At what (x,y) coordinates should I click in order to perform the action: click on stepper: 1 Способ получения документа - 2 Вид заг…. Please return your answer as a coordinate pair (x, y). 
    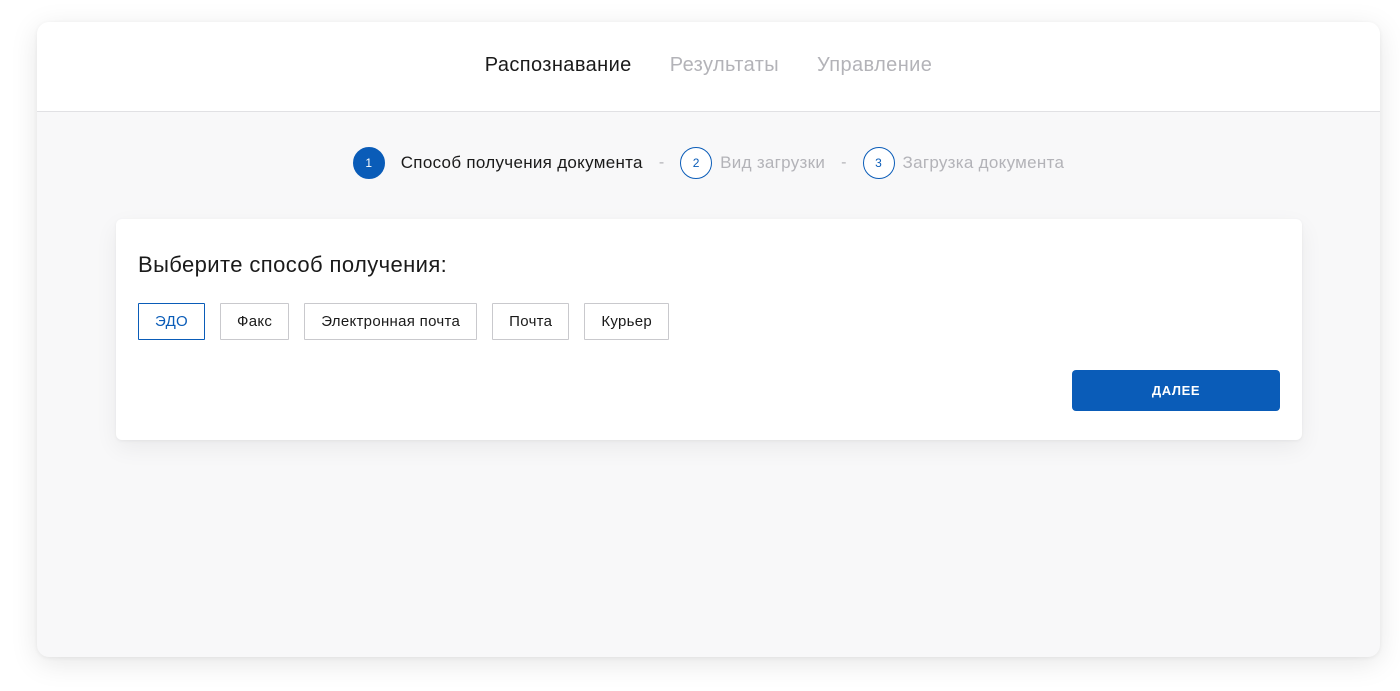
    Looking at the image, I should click on (708, 163).